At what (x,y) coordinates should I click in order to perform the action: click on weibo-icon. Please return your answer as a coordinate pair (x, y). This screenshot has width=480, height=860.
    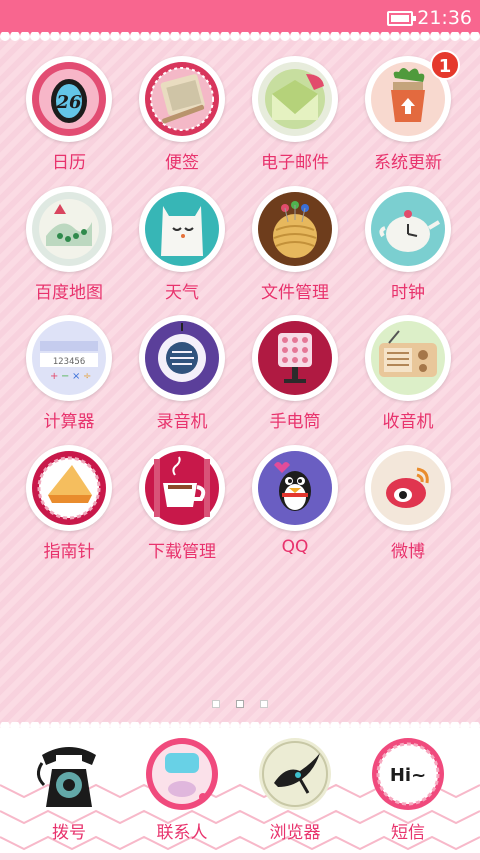
    Looking at the image, I should click on (408, 488).